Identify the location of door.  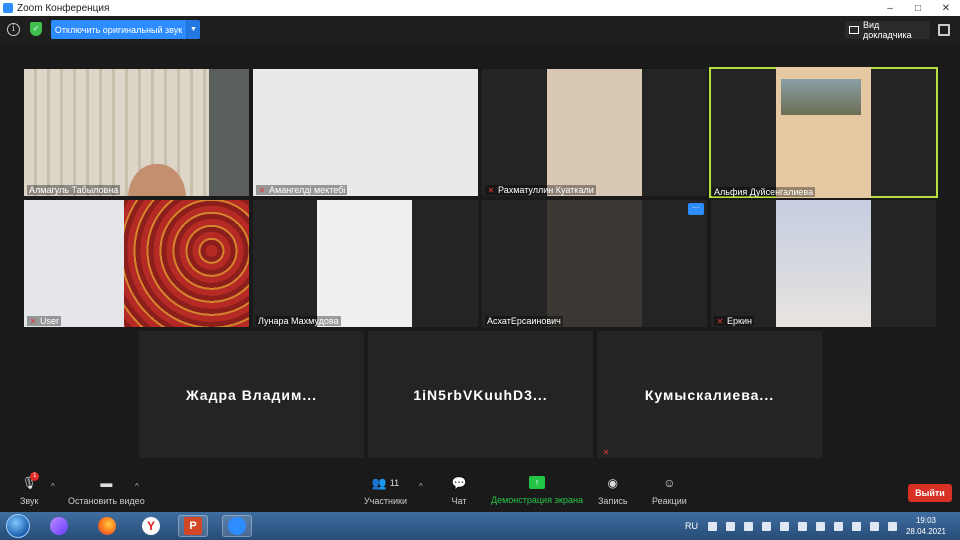
(229, 132).